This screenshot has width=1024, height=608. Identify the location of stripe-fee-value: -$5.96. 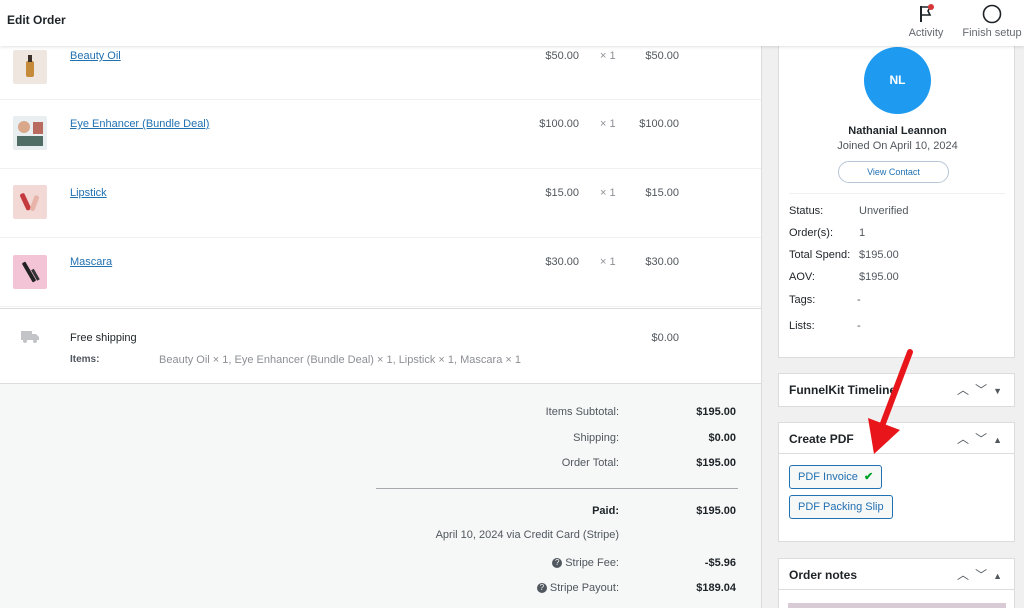
(720, 563).